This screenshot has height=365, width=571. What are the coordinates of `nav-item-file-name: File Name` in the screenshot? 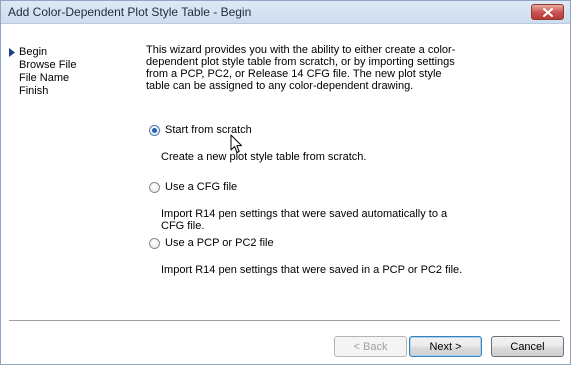 It's located at (42, 78).